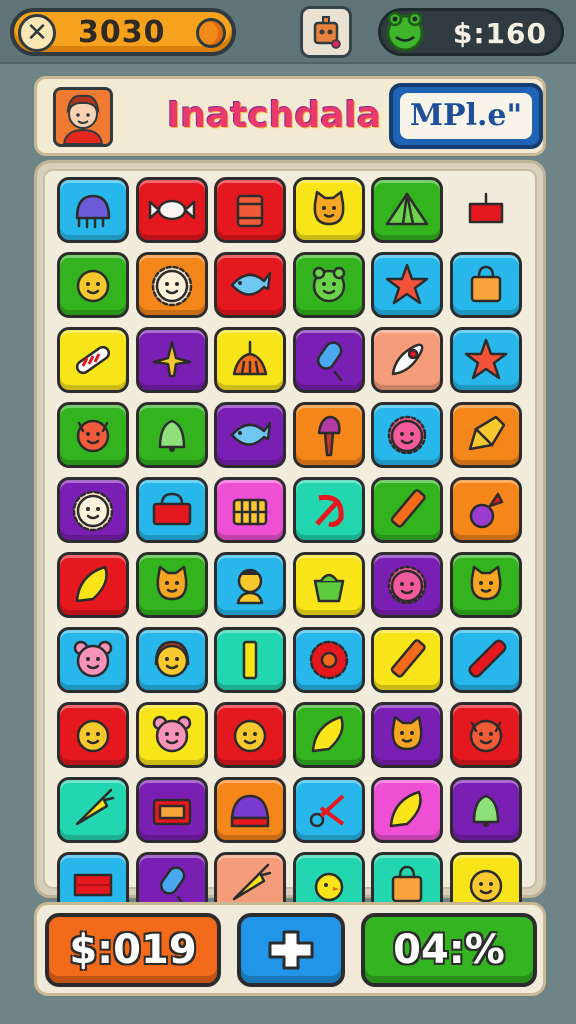 The height and width of the screenshot is (1024, 576). I want to click on player-avatar, so click(83, 117).